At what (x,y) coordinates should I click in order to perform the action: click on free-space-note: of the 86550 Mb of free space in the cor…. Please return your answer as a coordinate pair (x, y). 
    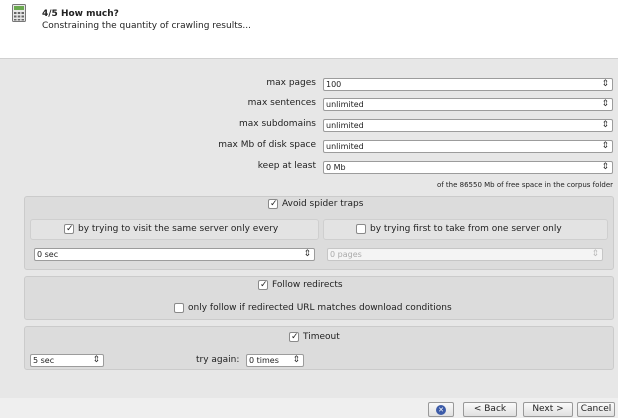
    Looking at the image, I should click on (524, 185).